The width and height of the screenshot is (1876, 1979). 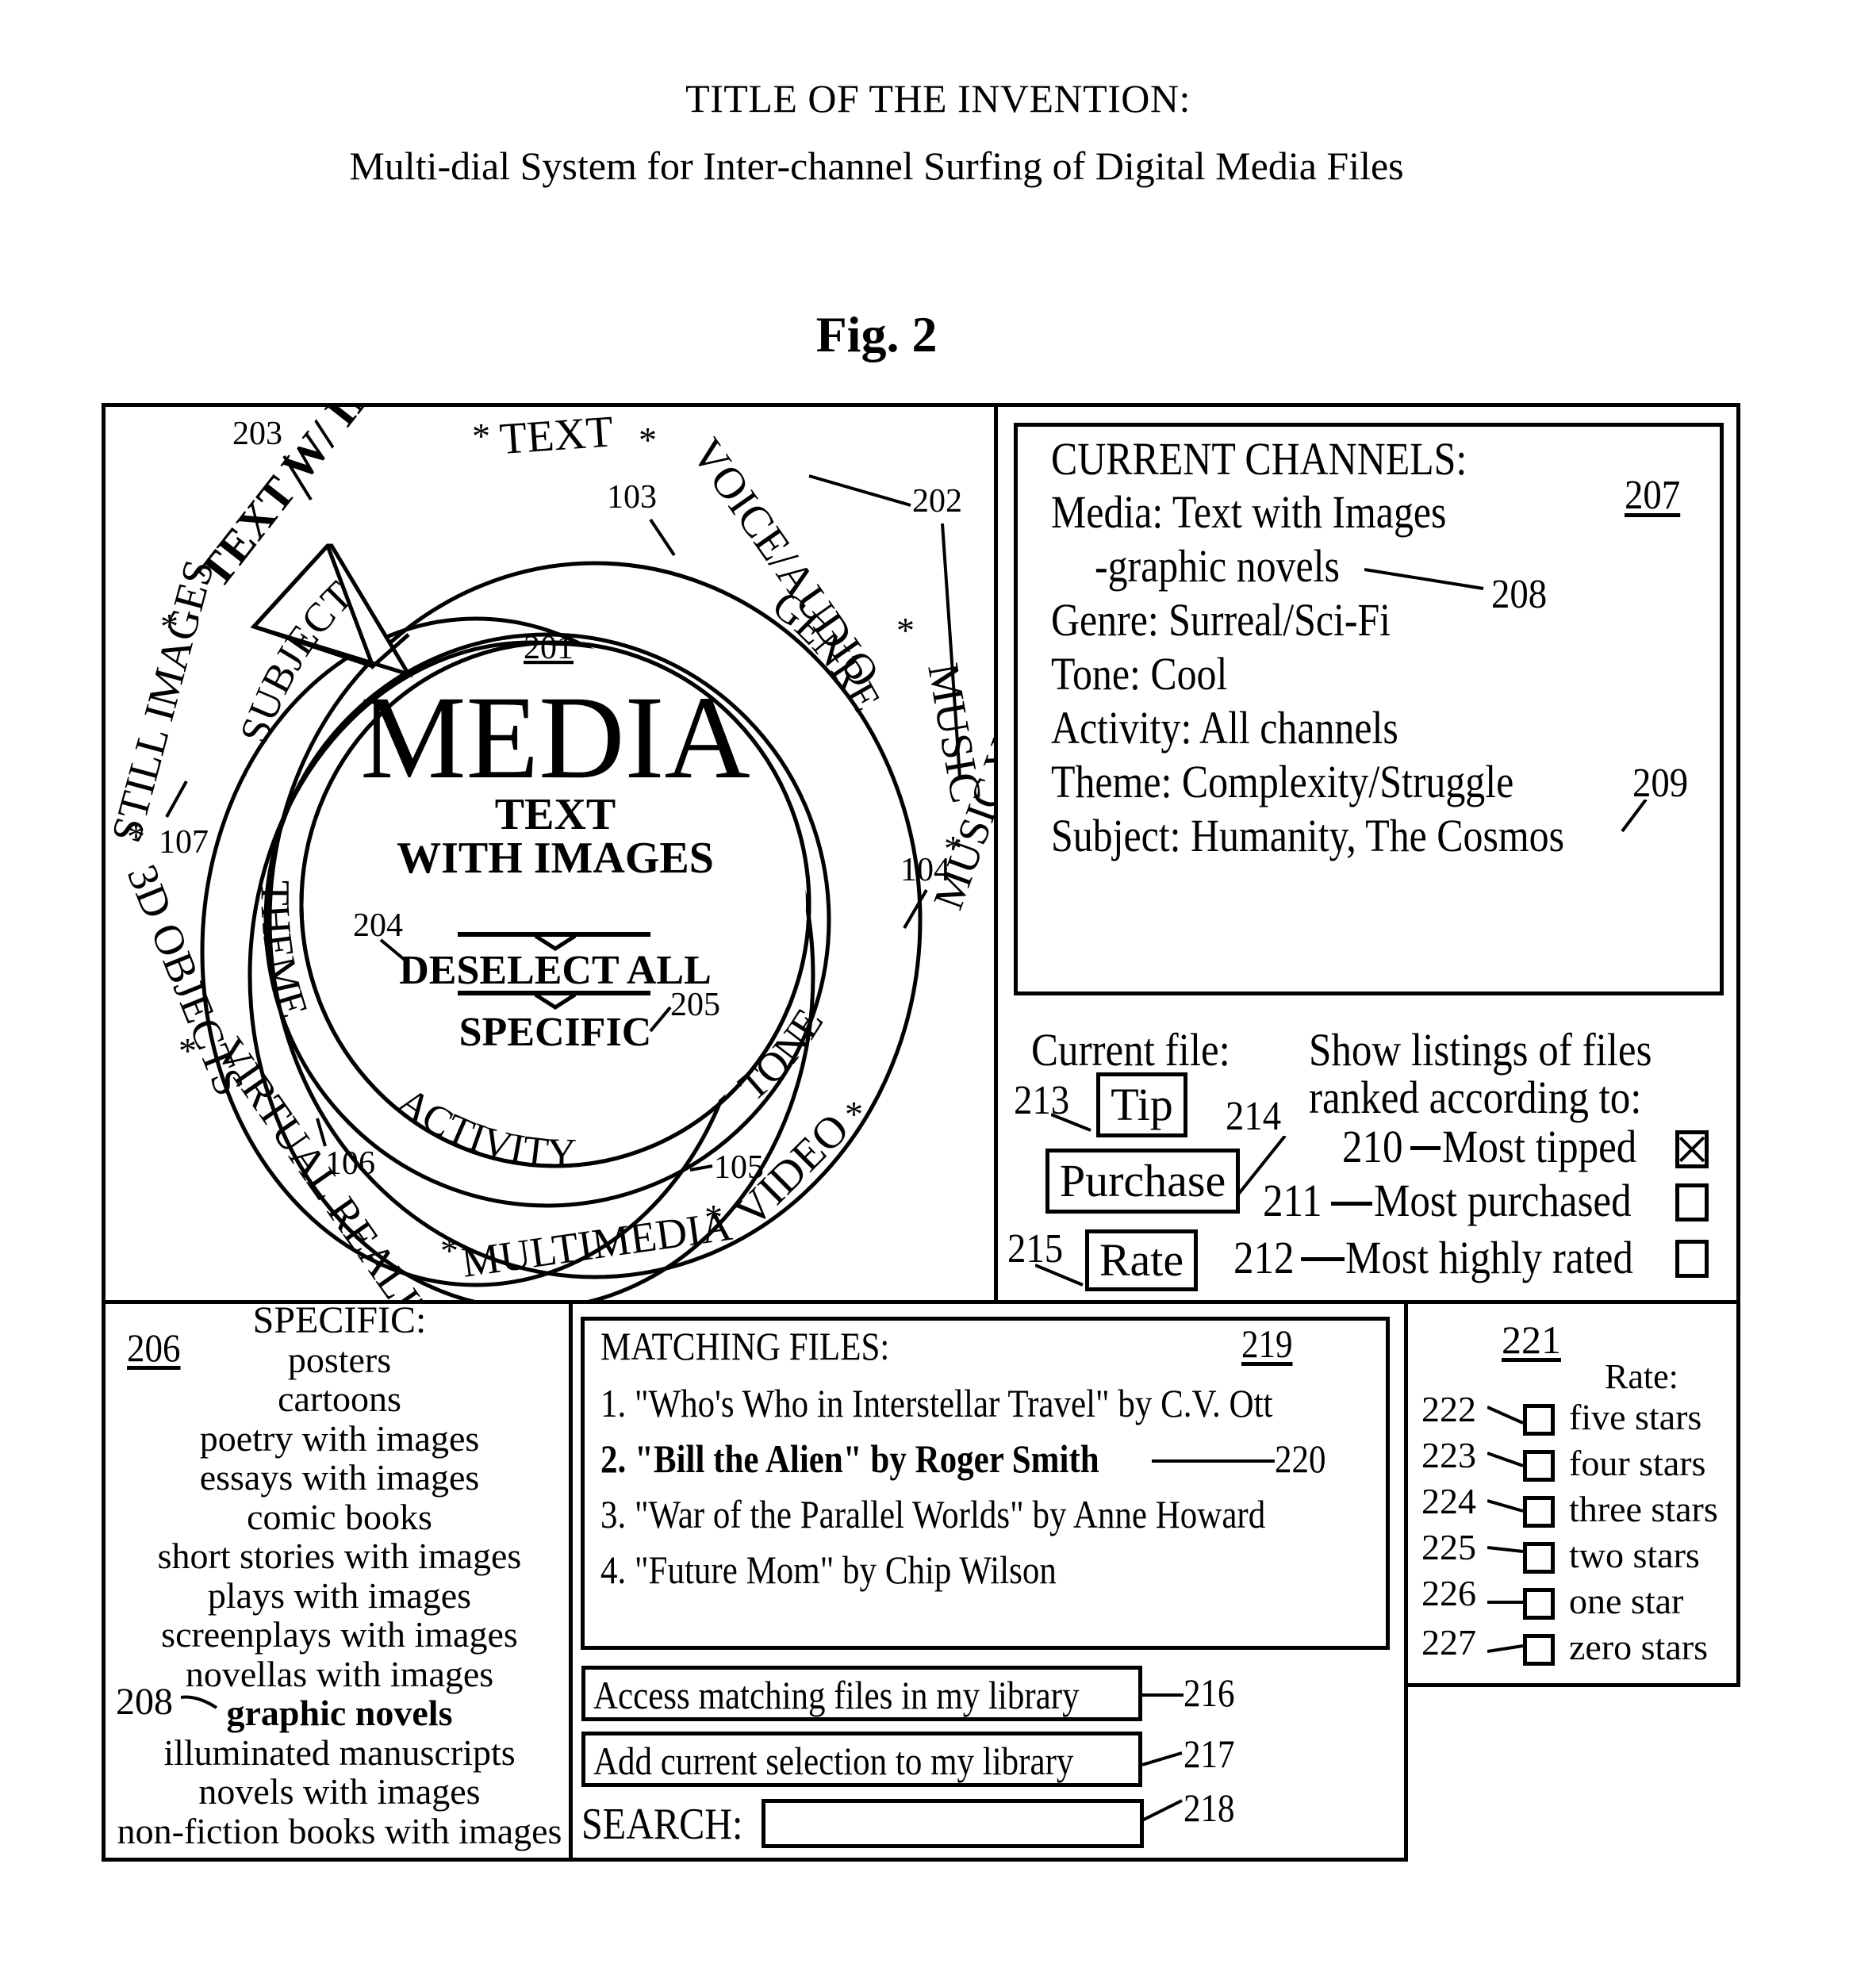 I want to click on specific-item: illuminated manuscripts, so click(x=339, y=1752).